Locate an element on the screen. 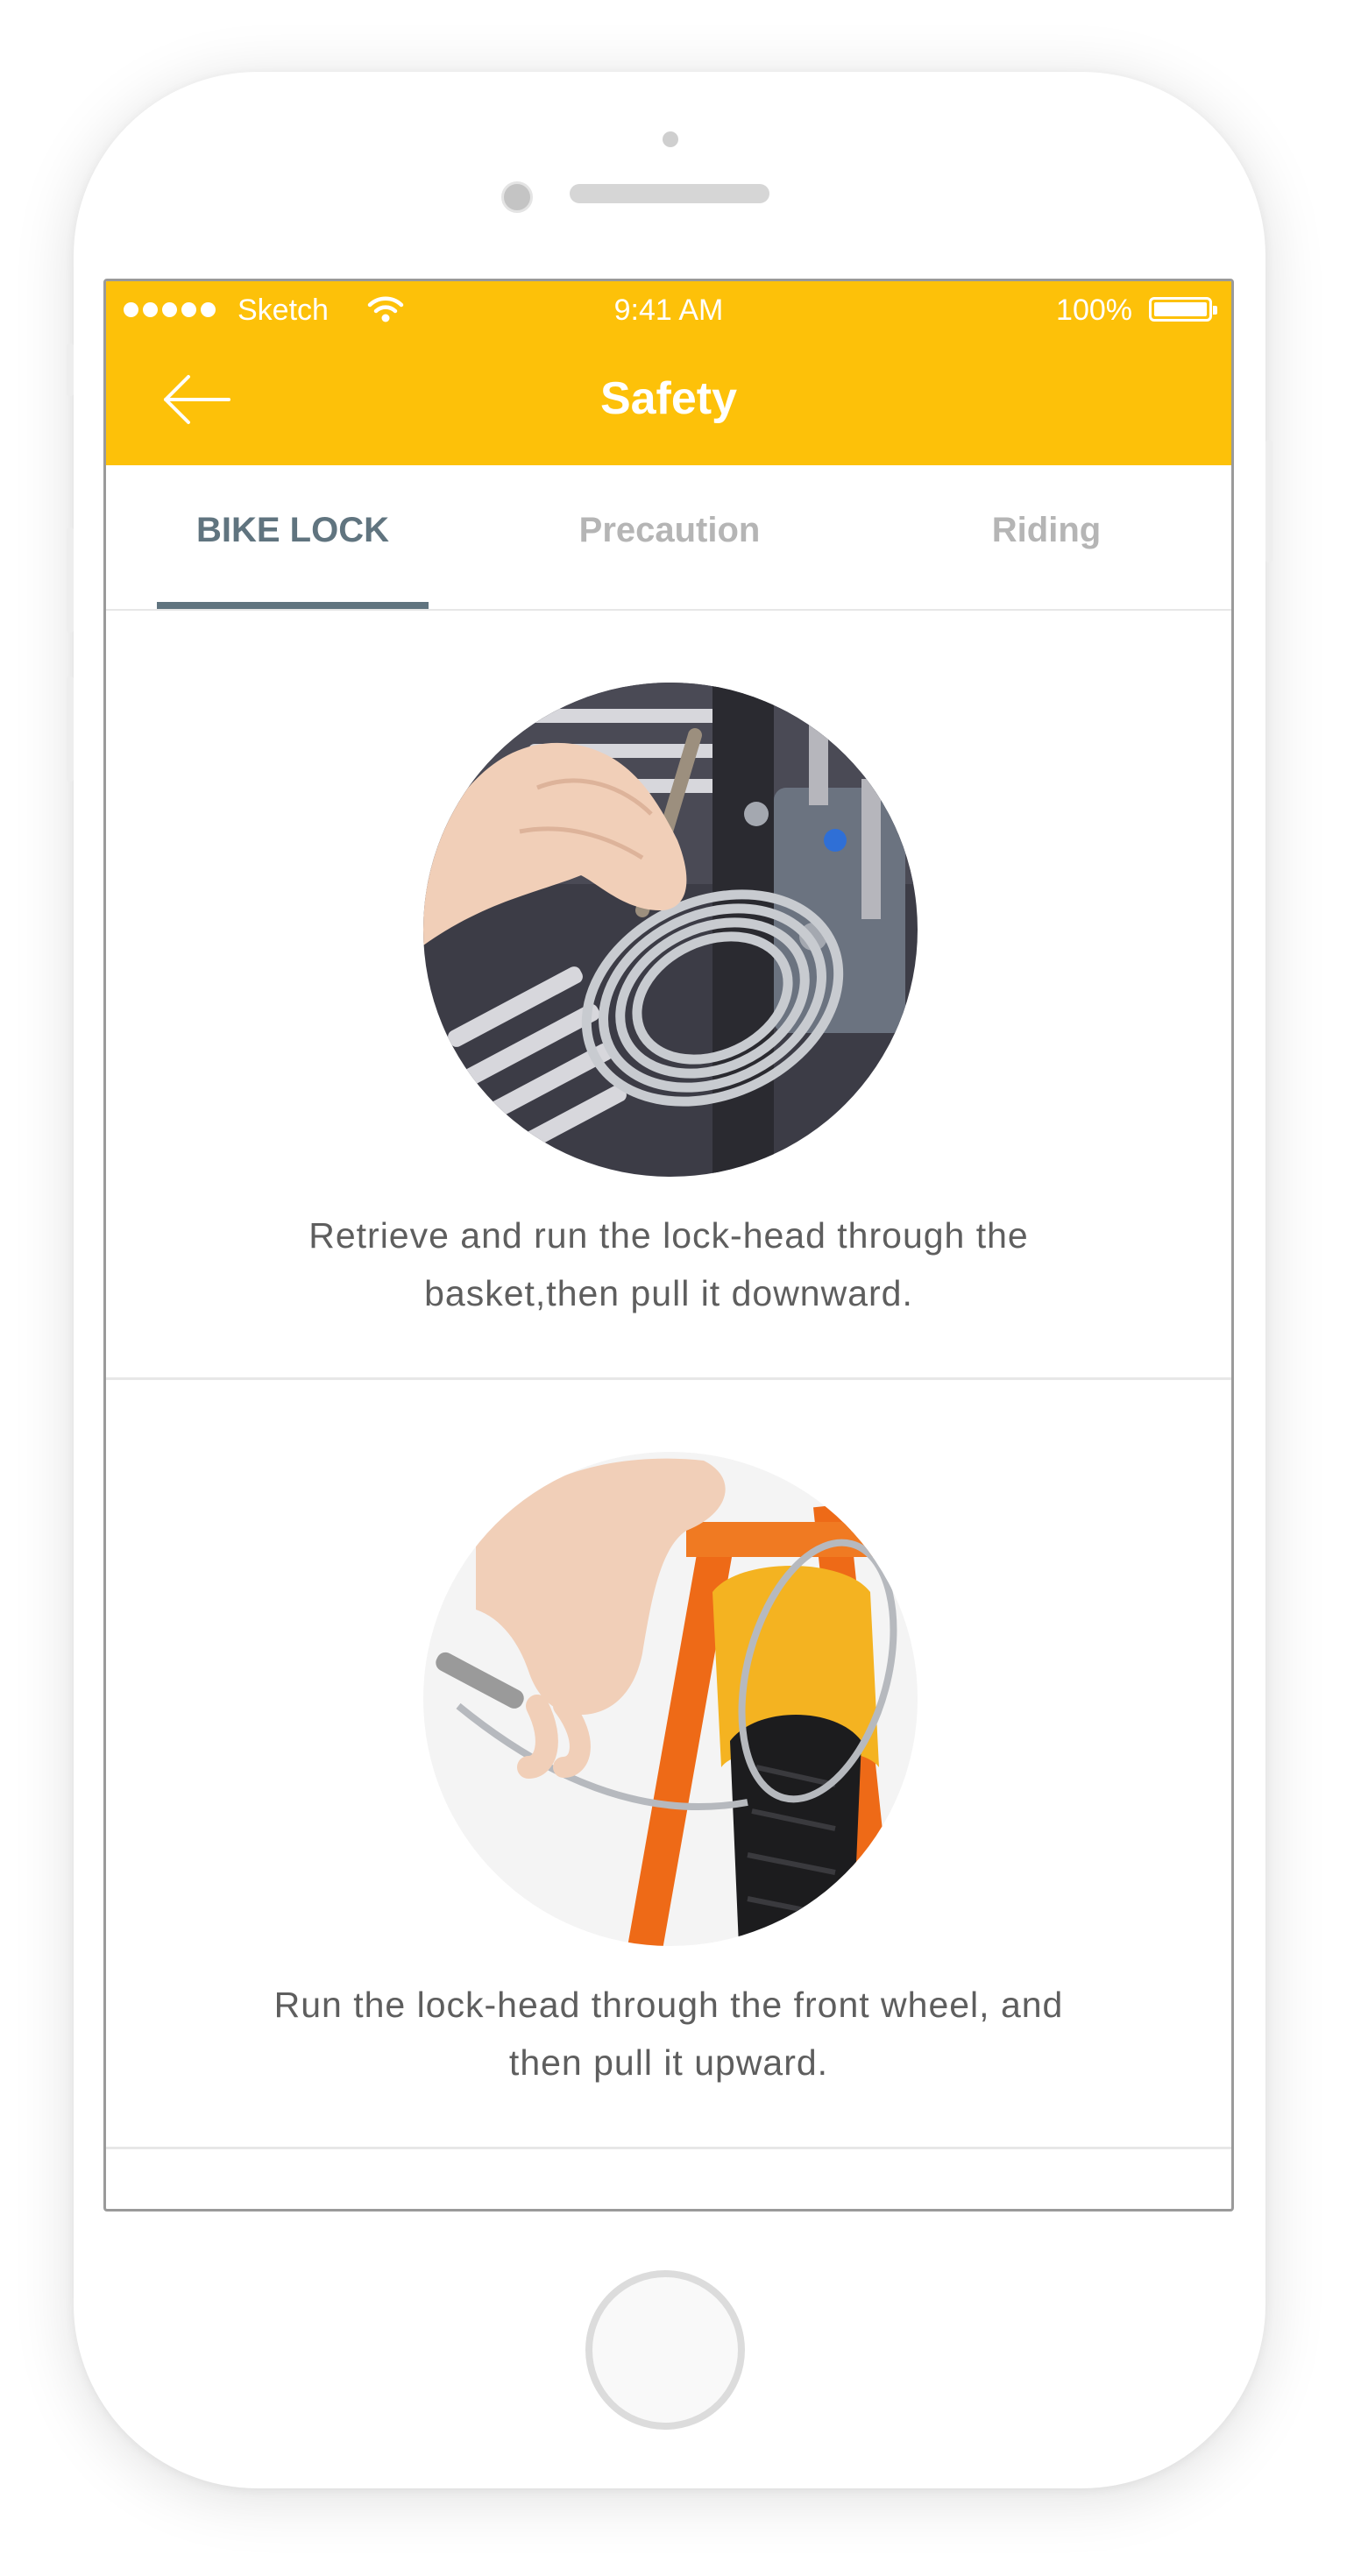 The height and width of the screenshot is (2576, 1354). volume-up-button is located at coordinates (70, 580).